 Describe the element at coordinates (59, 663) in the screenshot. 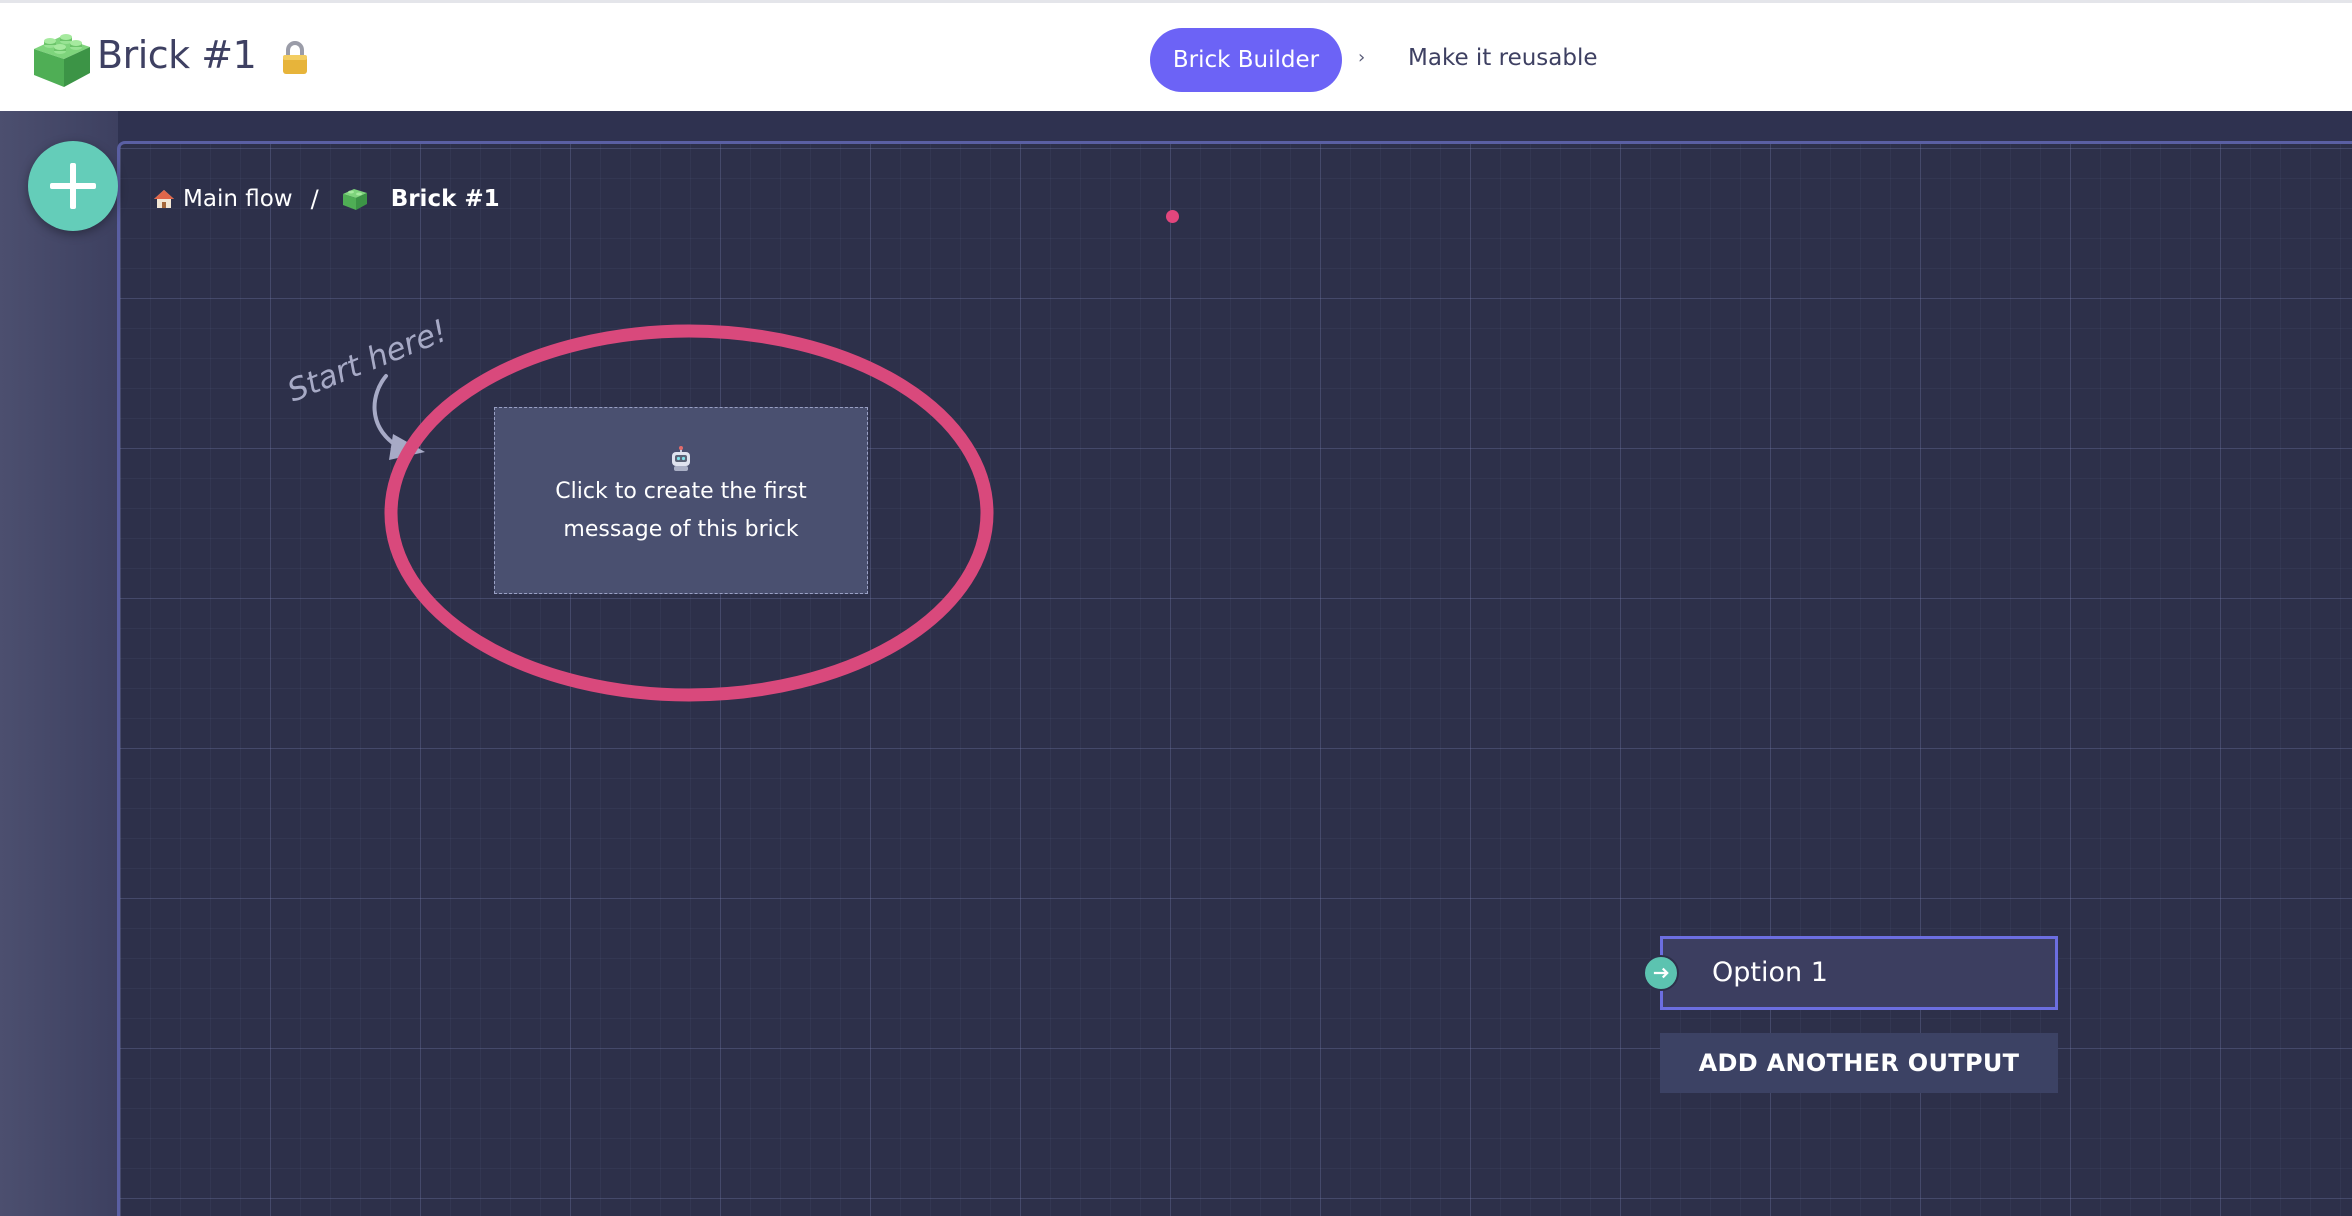

I see `left-rail` at that location.